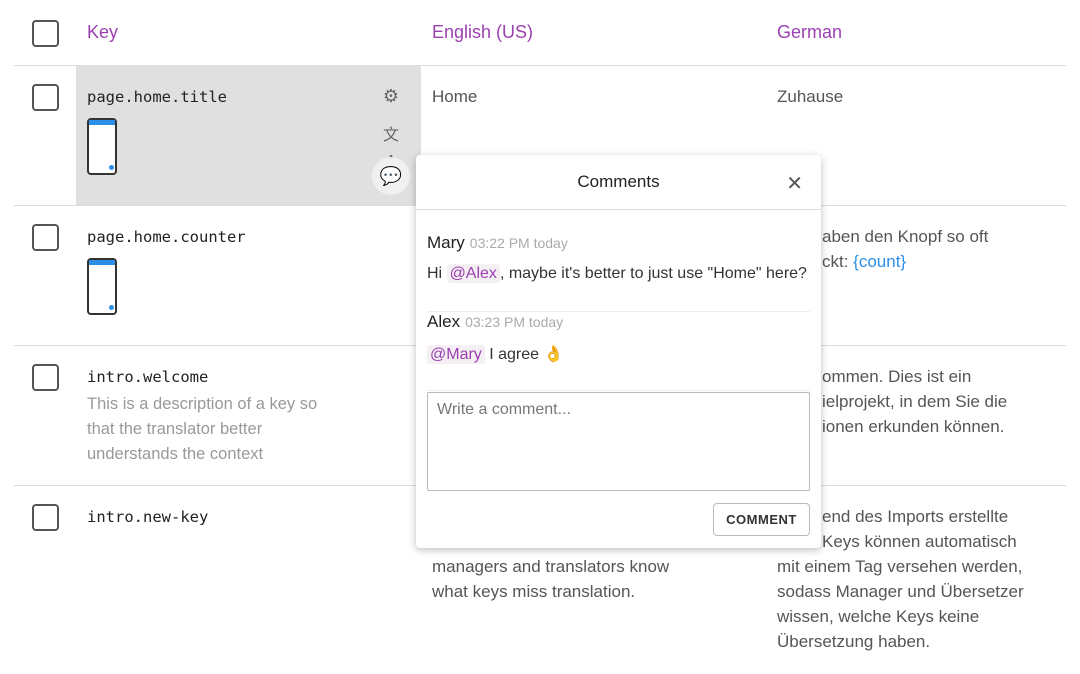 Image resolution: width=1080 pixels, height=674 pixels. I want to click on key-cell: page.home.counter, so click(248, 275).